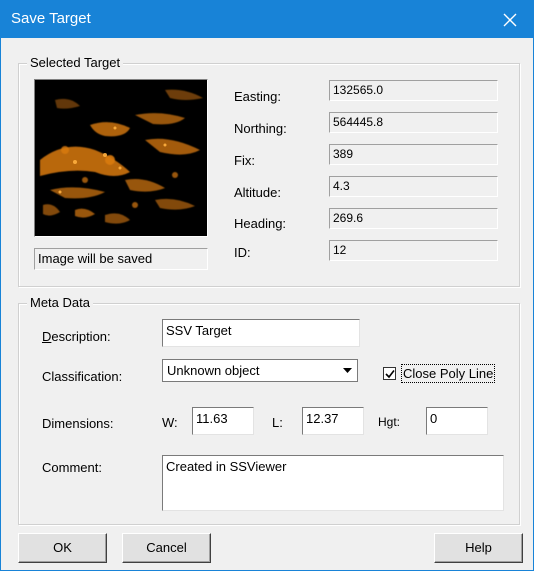 This screenshot has width=534, height=571. Describe the element at coordinates (413, 122) in the screenshot. I see `northing-value: 564445.8` at that location.